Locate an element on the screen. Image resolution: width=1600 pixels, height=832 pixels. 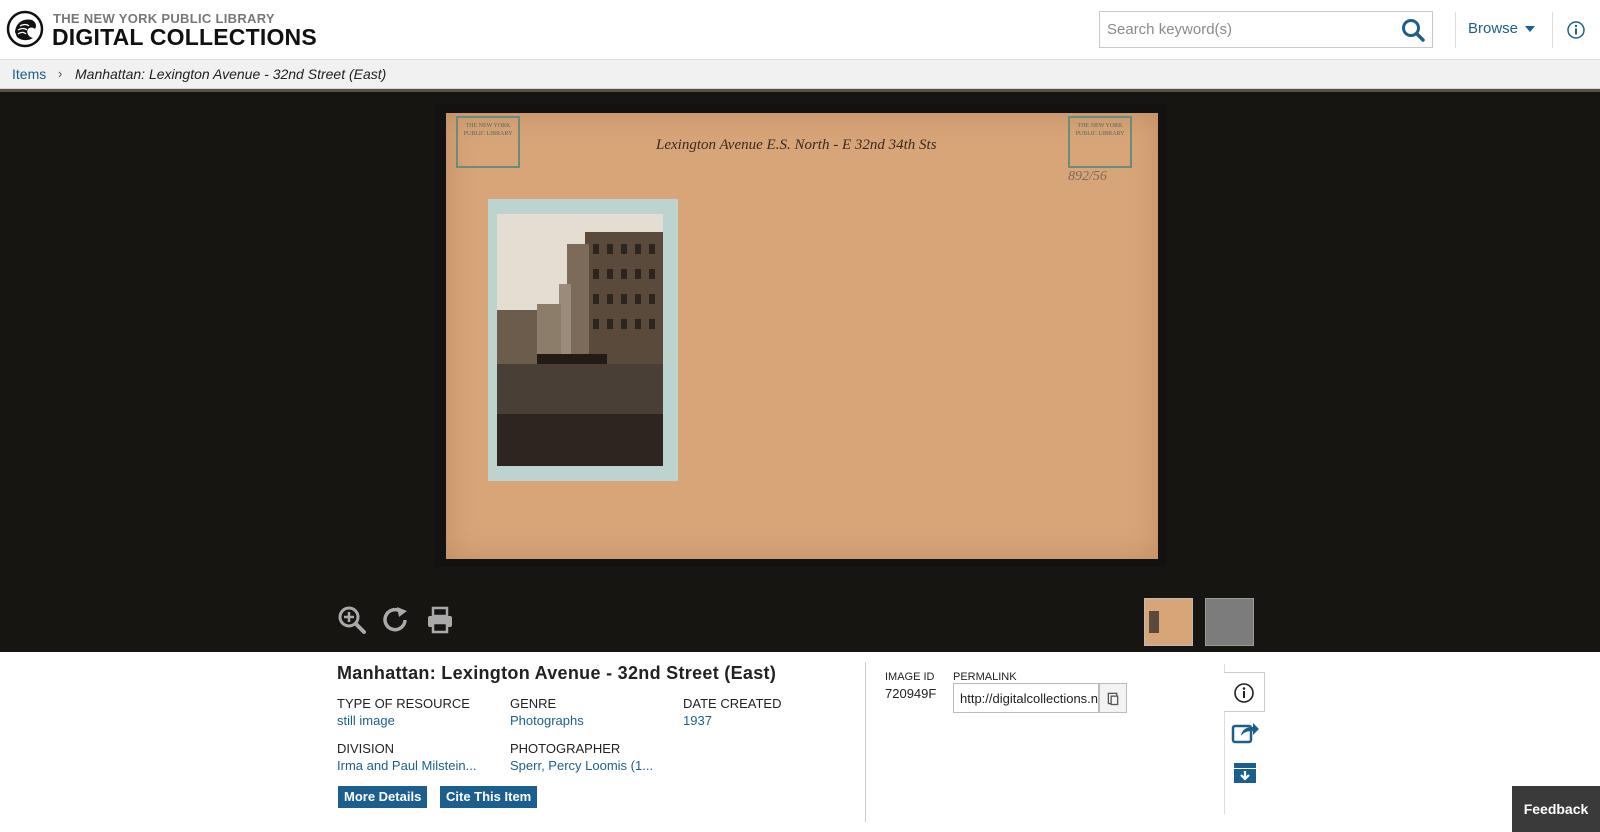
more-details-button: More Details is located at coordinates (383, 797).